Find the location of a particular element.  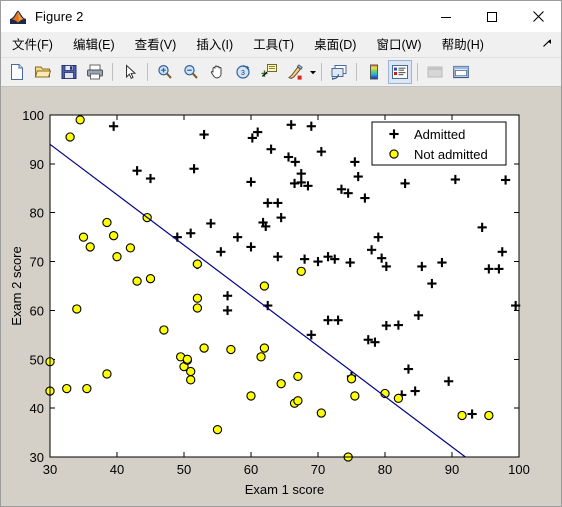

zoom-out-icon is located at coordinates (191, 71).